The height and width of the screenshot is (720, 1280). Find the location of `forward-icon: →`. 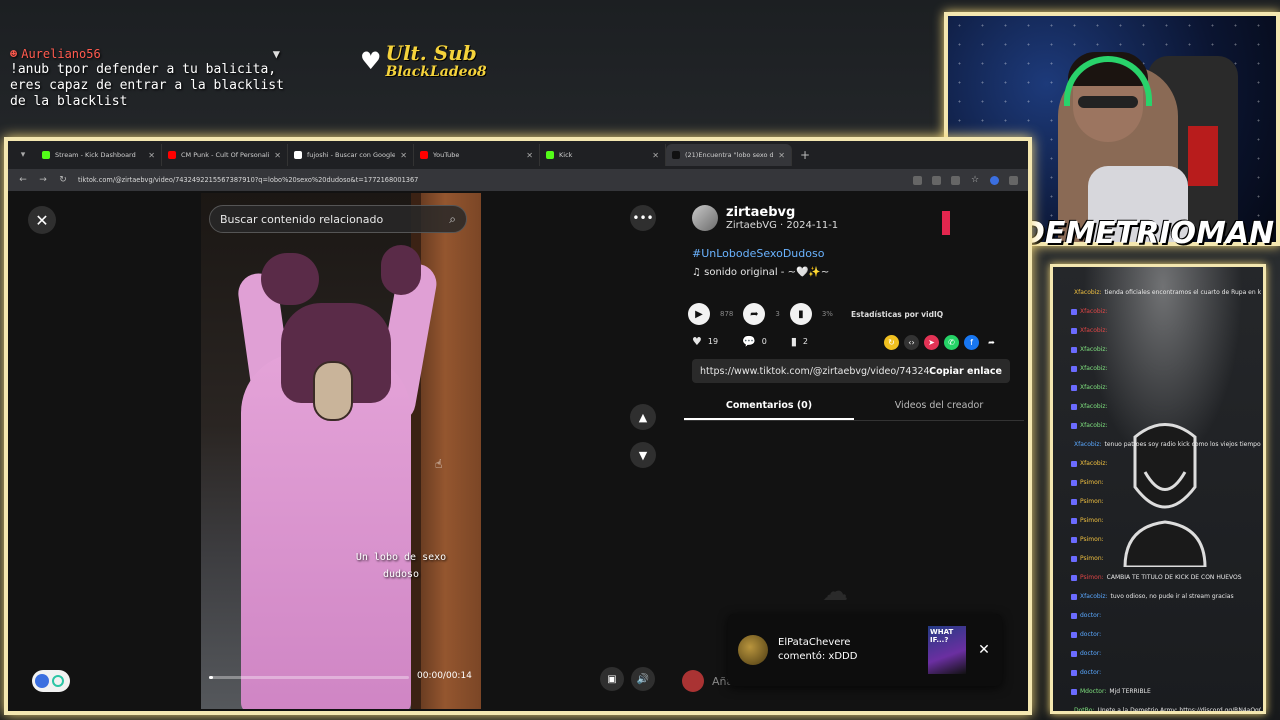

forward-icon: → is located at coordinates (43, 180).